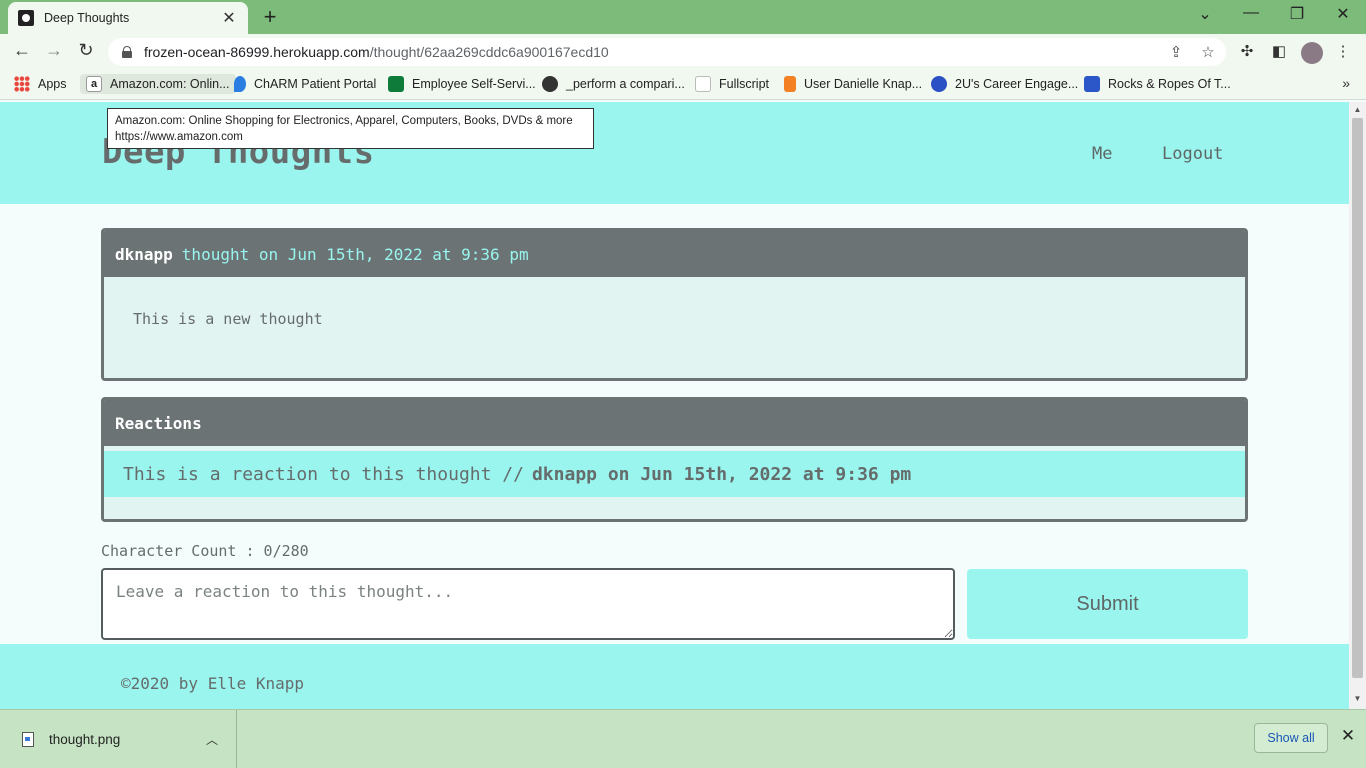 Image resolution: width=1366 pixels, height=768 pixels. I want to click on tab-strip: Deep Thoughts ✕ + ⌄ — ❐ ✕, so click(683, 17).